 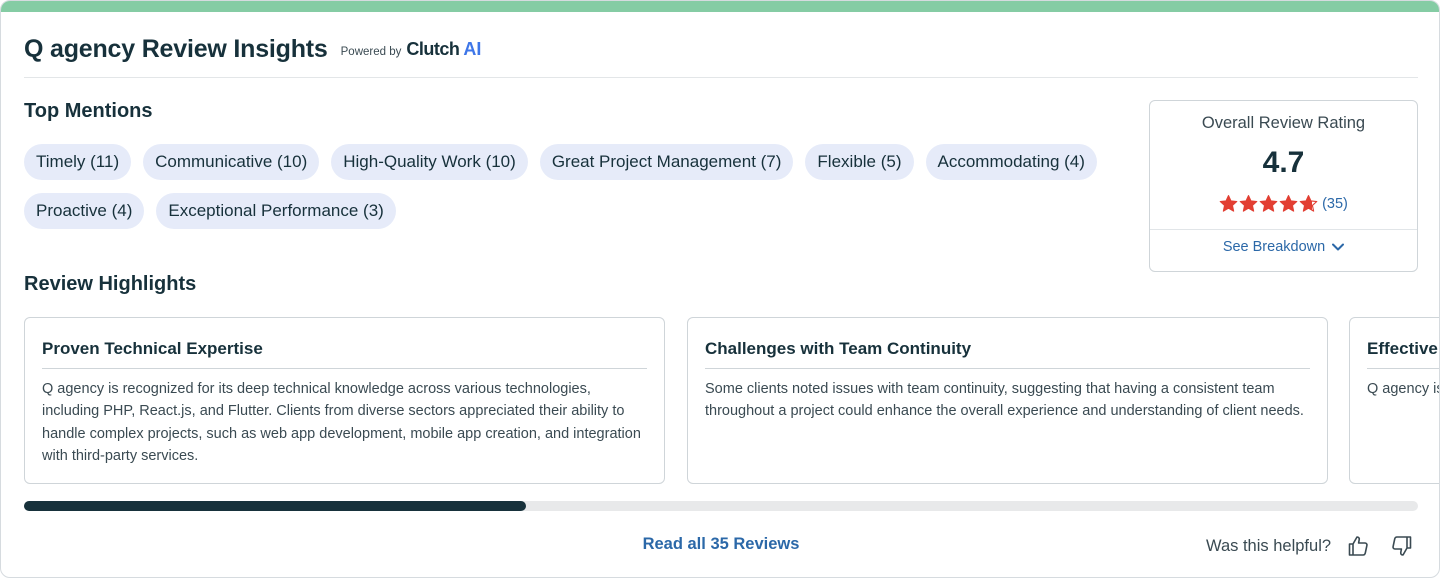 I want to click on mention-chip-accommodating: Accommodating (4), so click(x=1011, y=162).